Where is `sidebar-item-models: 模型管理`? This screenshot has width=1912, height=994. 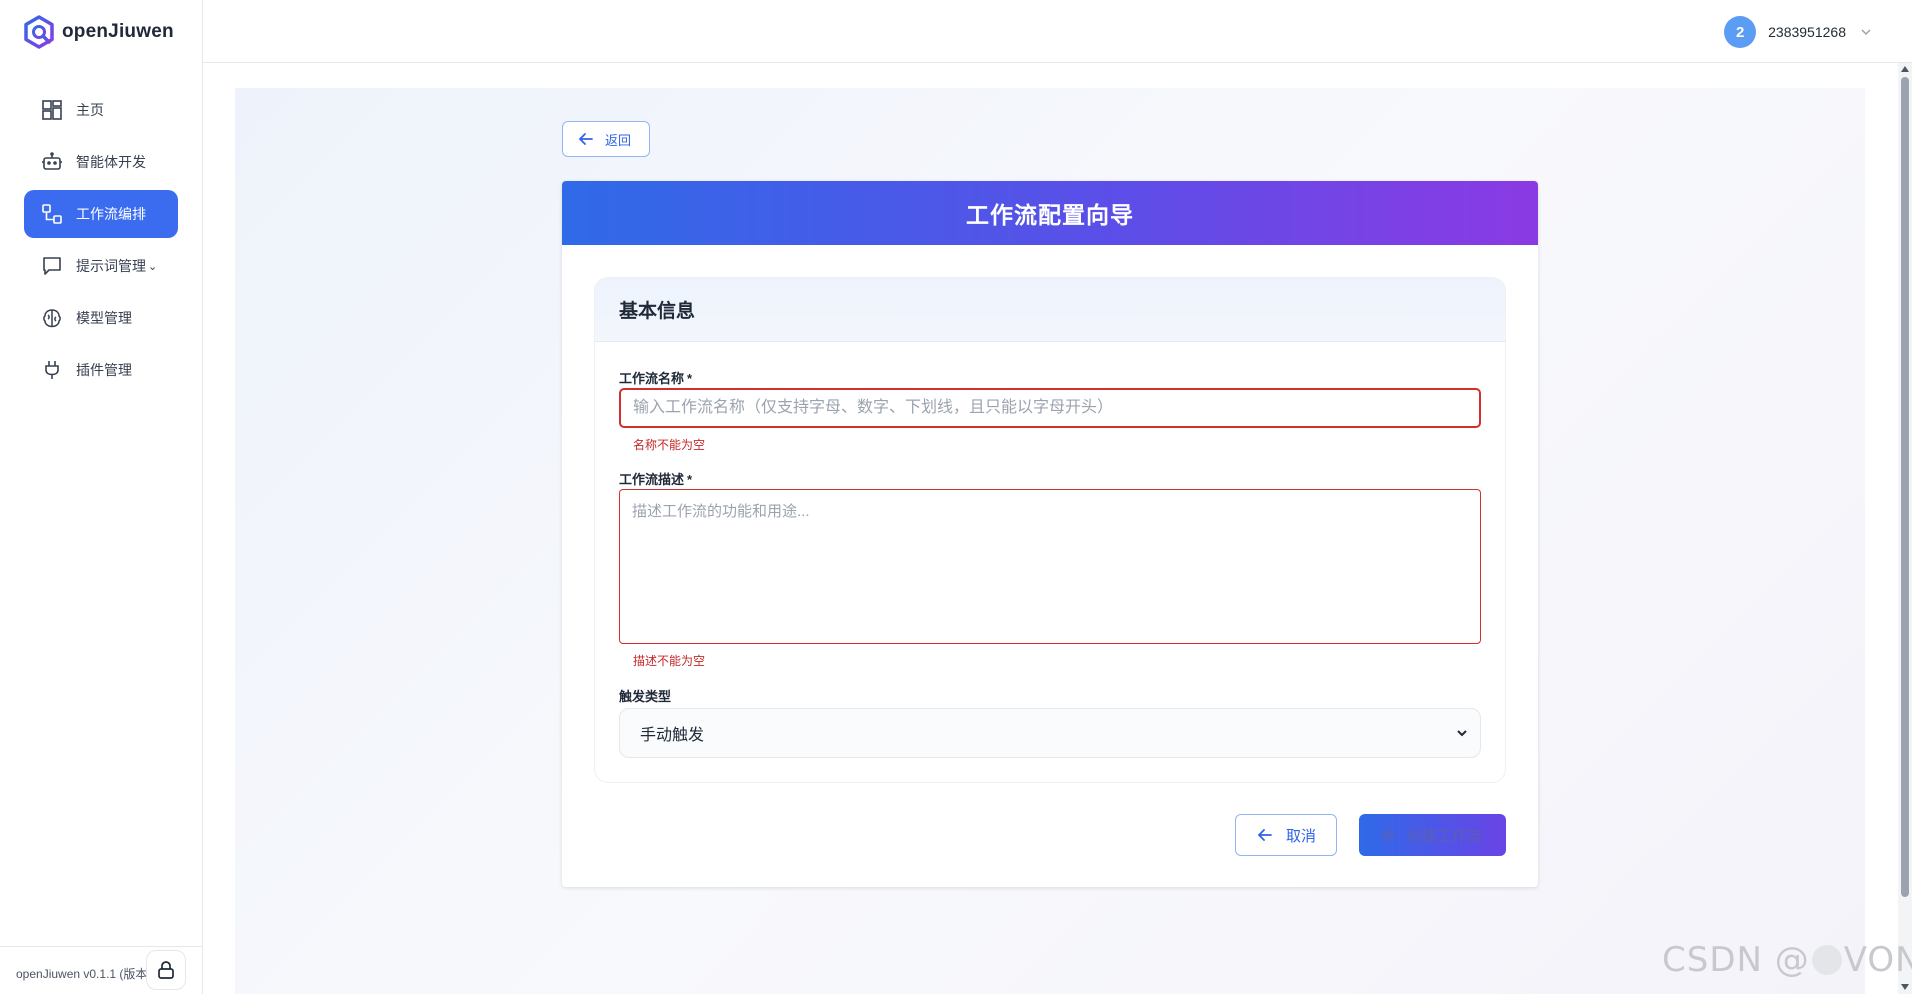
sidebar-item-models: 模型管理 is located at coordinates (101, 318).